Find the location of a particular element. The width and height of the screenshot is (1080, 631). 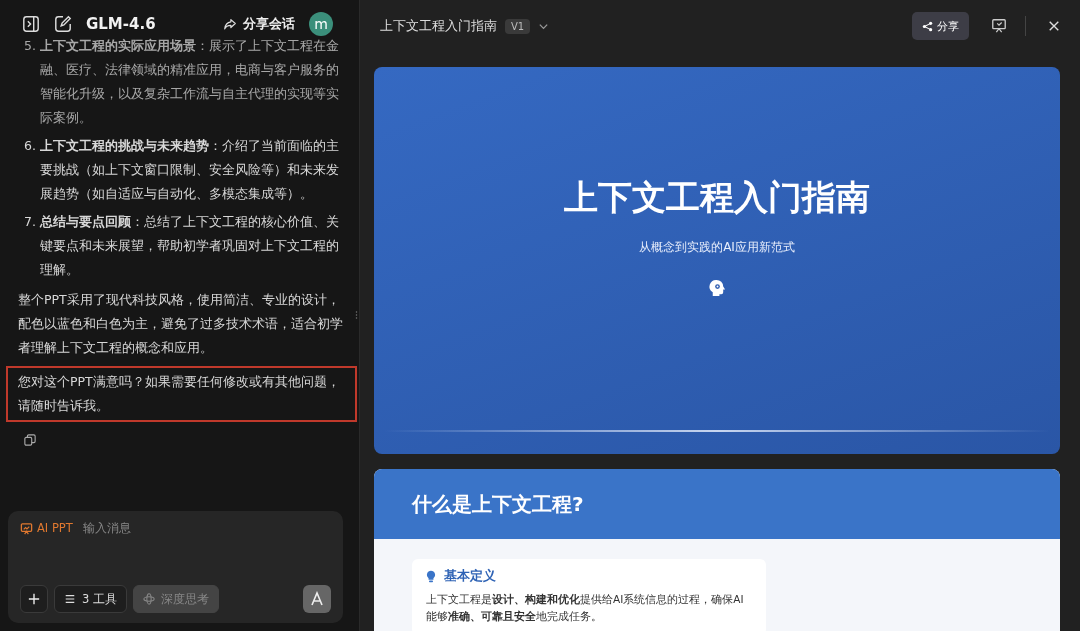

resize-handle-icon is located at coordinates (356, 315).